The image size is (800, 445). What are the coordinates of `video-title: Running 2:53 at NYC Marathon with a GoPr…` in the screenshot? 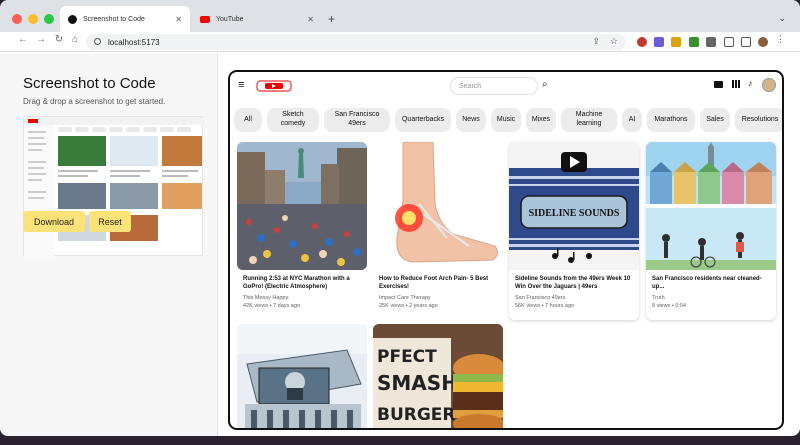 It's located at (302, 284).